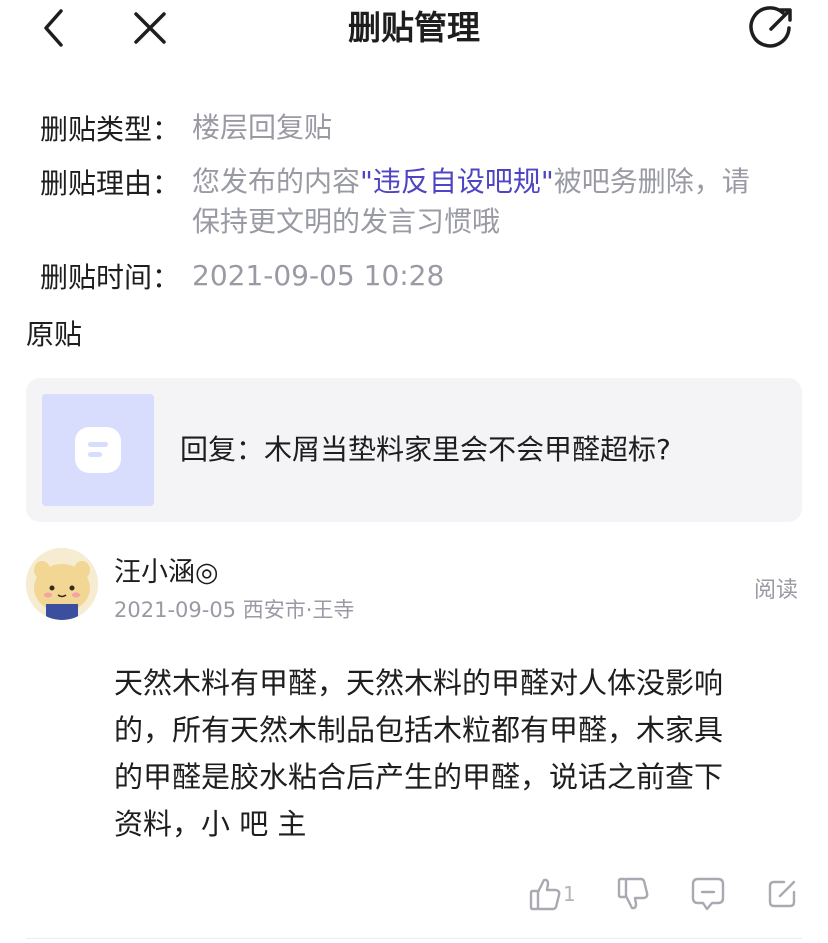 The width and height of the screenshot is (828, 943). I want to click on dislike-button, so click(633, 894).